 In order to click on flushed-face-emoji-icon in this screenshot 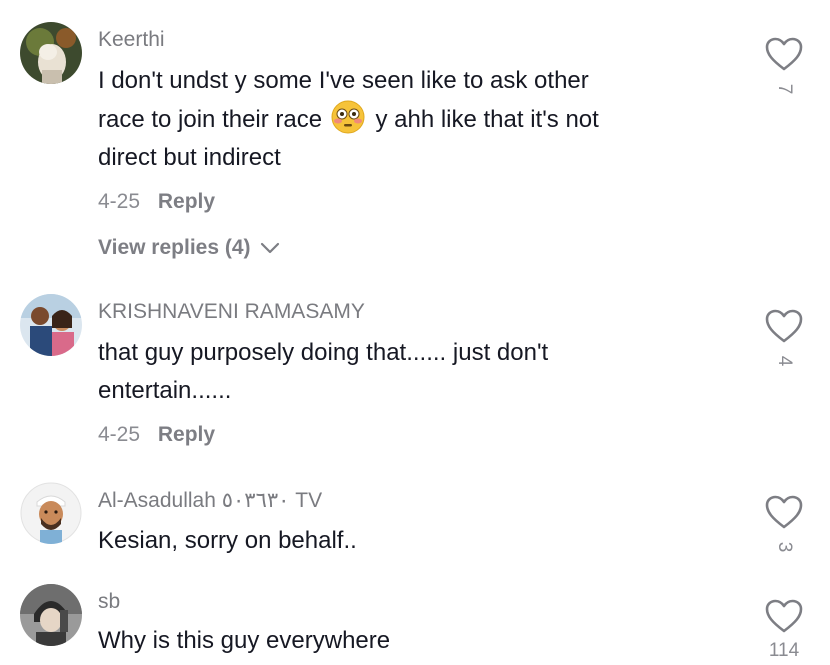, I will do `click(348, 117)`.